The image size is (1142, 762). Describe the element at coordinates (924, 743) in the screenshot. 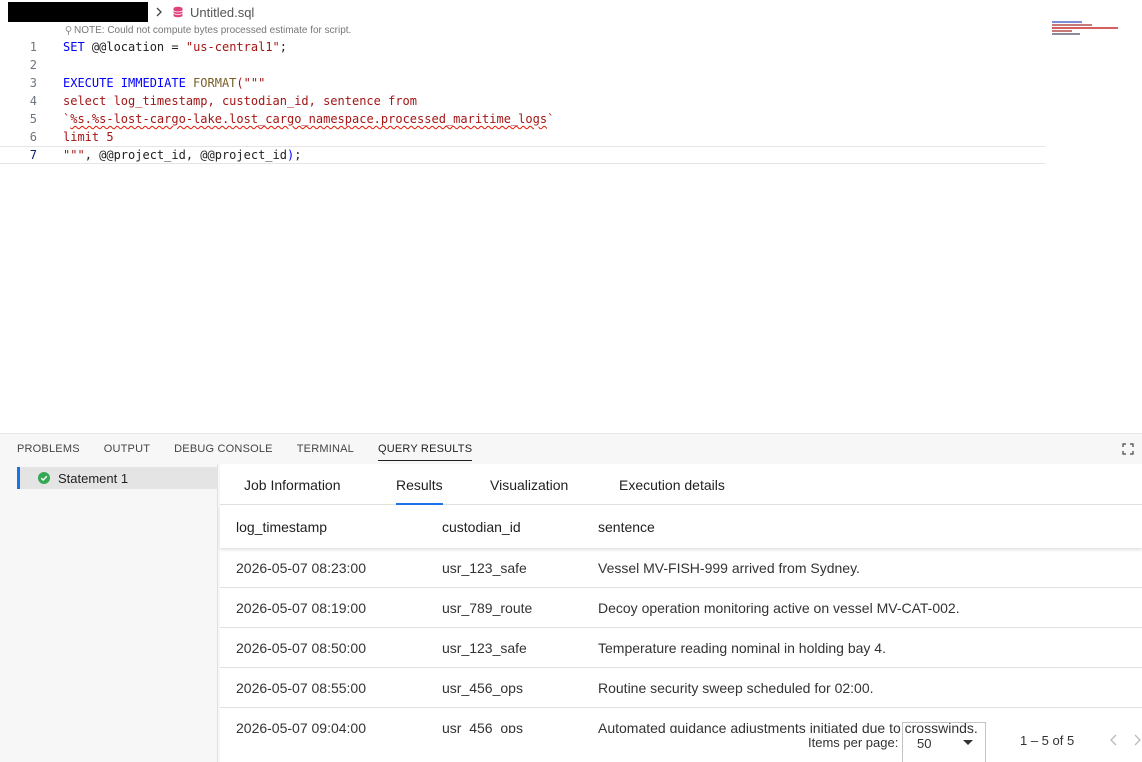

I see `items-per-page-value: 50` at that location.